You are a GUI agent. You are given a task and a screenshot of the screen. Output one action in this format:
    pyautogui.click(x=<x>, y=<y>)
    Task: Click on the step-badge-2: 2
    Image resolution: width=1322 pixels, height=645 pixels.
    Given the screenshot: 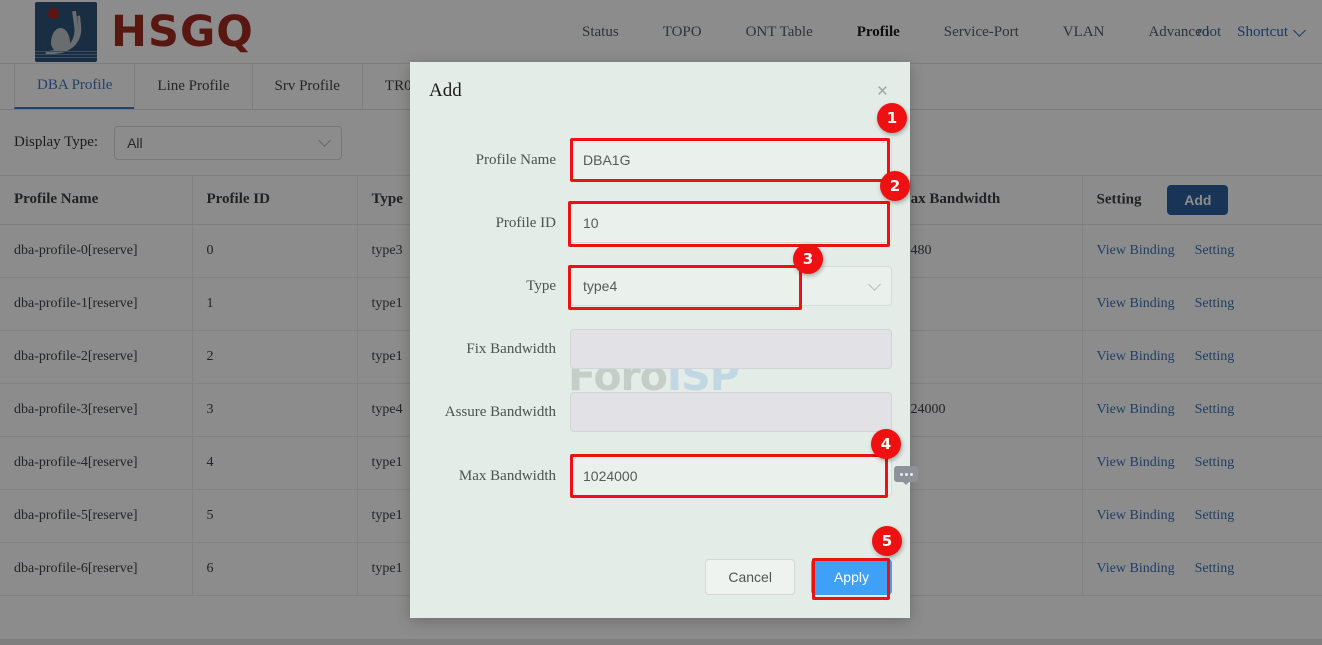 What is the action you would take?
    pyautogui.click(x=895, y=186)
    